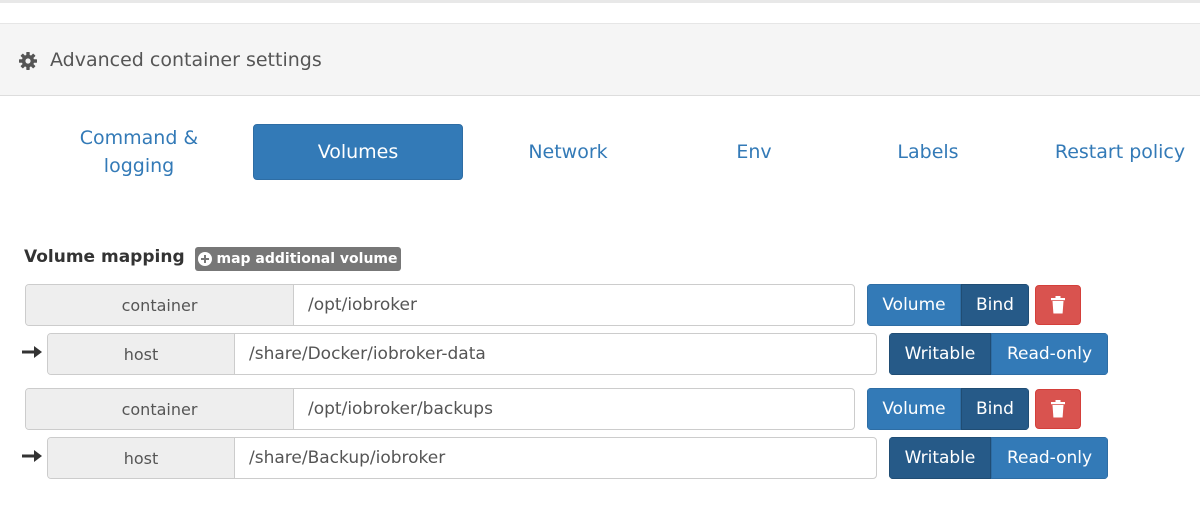 Image resolution: width=1200 pixels, height=509 pixels. I want to click on plus-circle-icon, so click(205, 259).